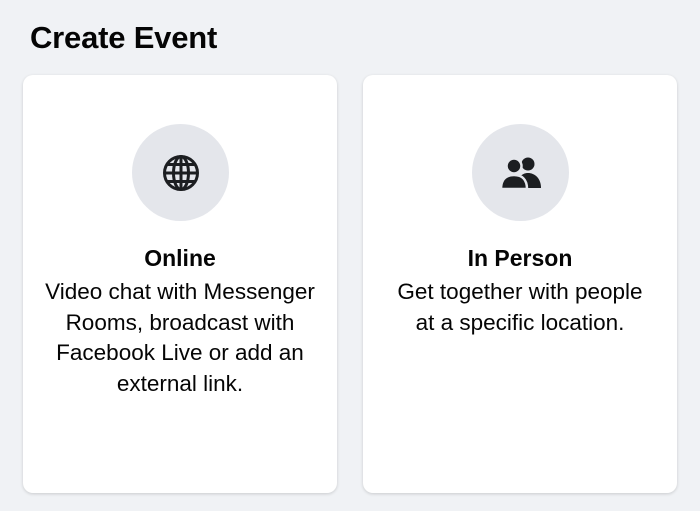 The width and height of the screenshot is (700, 511). I want to click on in-person-icon-circle, so click(520, 172).